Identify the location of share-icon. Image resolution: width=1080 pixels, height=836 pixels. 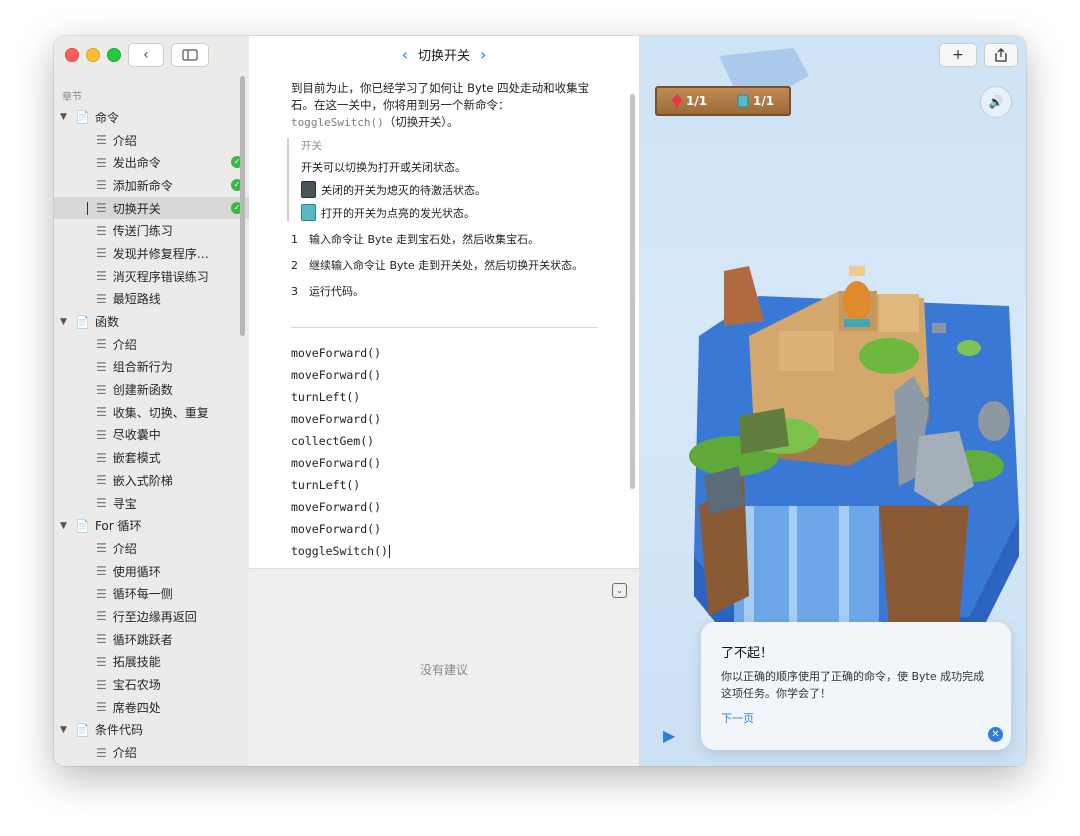
(1001, 55).